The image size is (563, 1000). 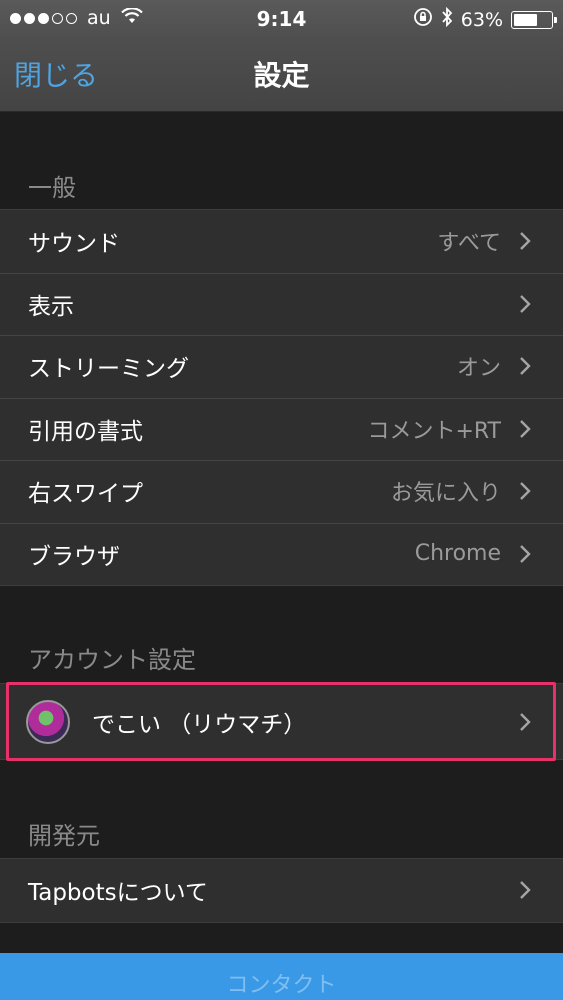 What do you see at coordinates (423, 19) in the screenshot?
I see `orientation-lock-icon` at bounding box center [423, 19].